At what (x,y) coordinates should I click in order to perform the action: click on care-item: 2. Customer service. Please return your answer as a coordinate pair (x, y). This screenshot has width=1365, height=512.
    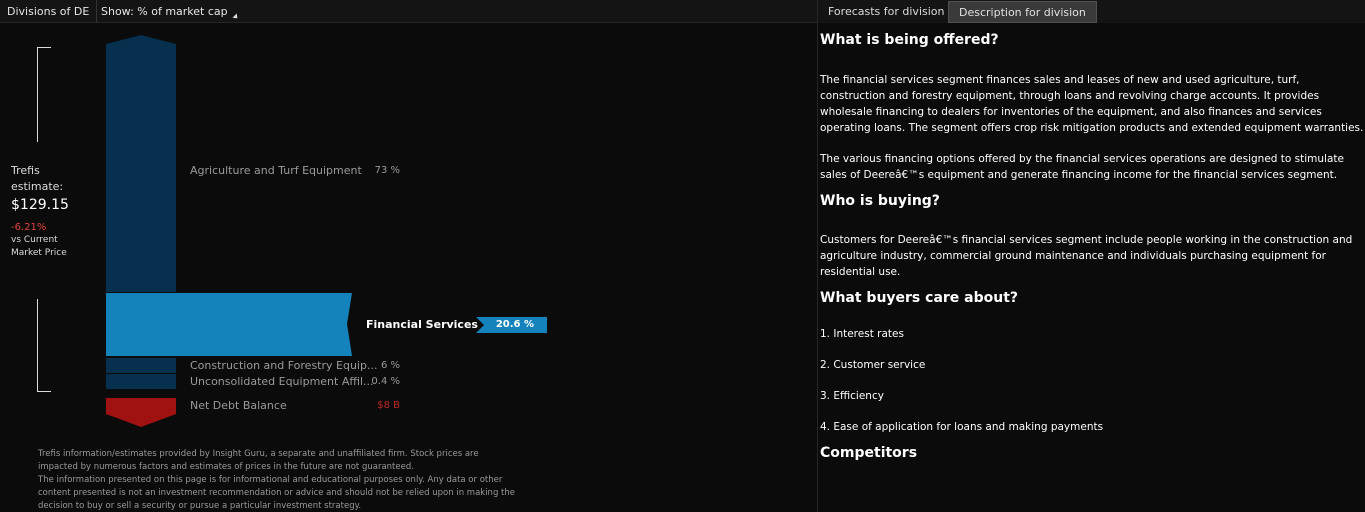
    Looking at the image, I should click on (873, 365).